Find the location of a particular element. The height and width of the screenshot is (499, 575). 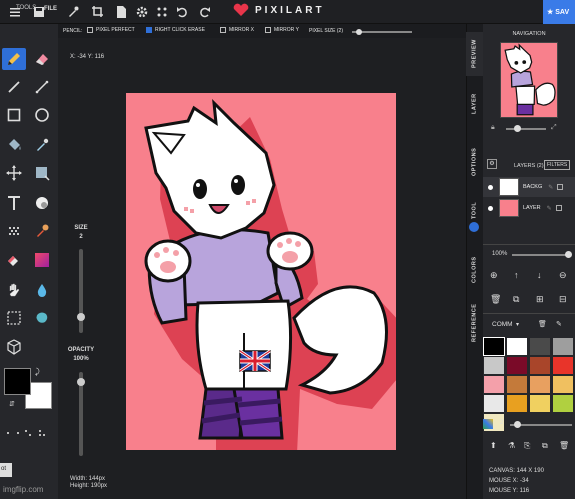

palette-select: COMM is located at coordinates (502, 324).